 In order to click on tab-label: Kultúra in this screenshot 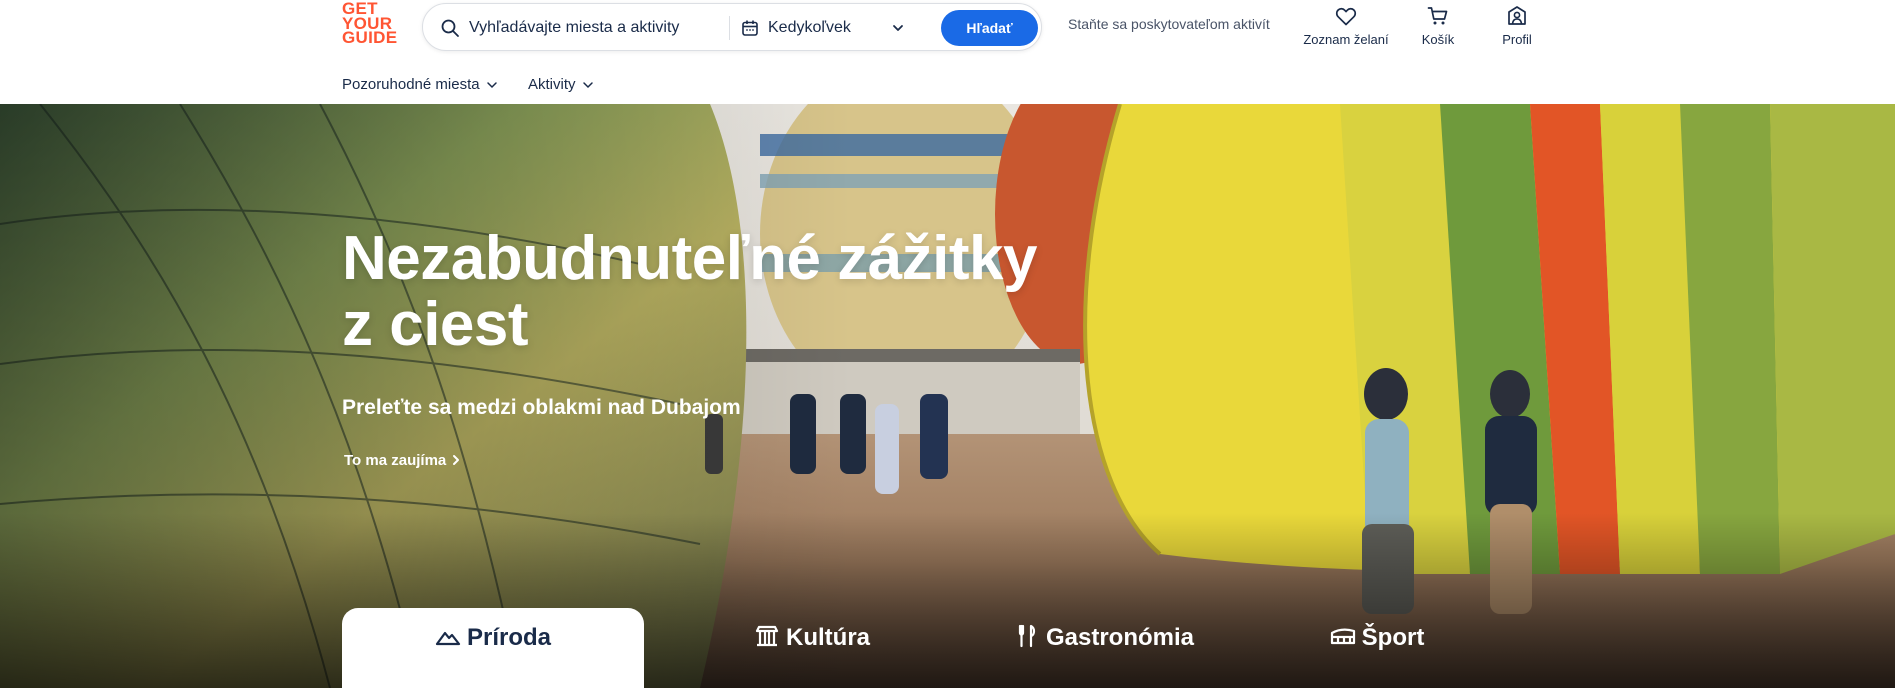, I will do `click(828, 637)`.